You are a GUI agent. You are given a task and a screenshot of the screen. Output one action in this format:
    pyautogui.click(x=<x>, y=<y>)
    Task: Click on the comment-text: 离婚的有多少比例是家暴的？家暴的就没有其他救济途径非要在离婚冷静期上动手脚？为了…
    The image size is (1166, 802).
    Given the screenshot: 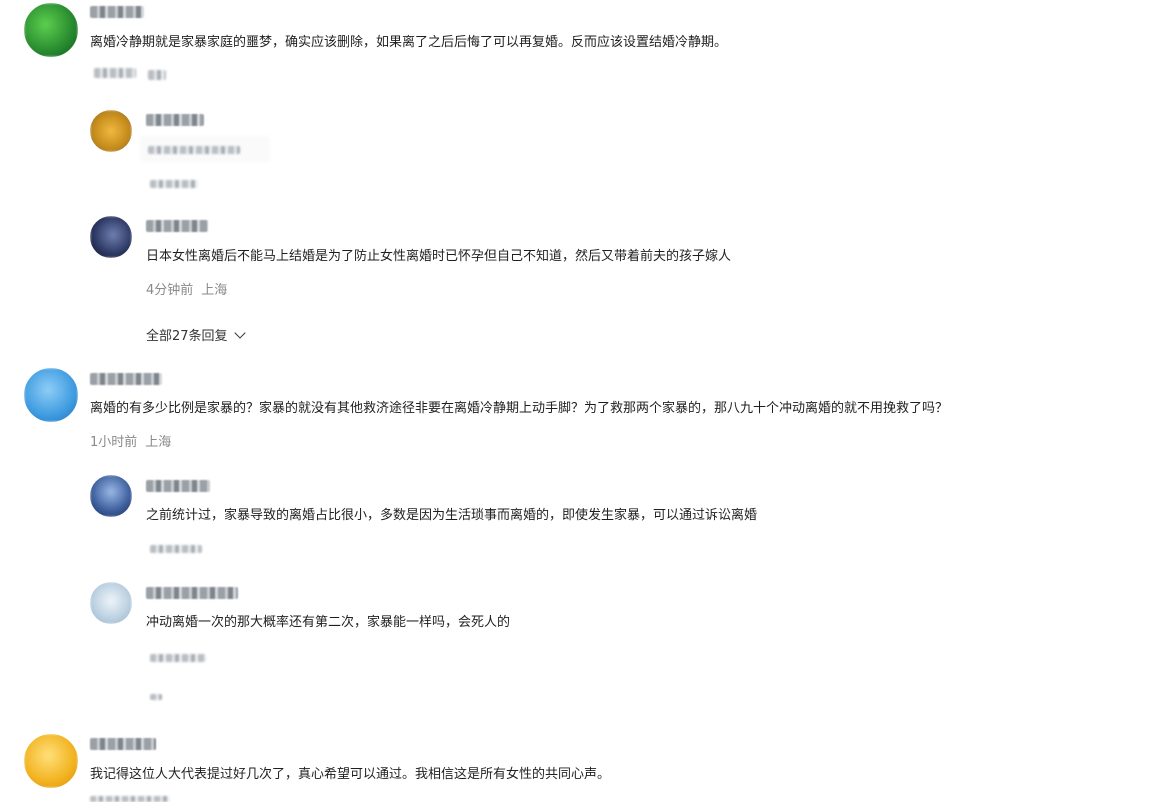 What is the action you would take?
    pyautogui.click(x=519, y=408)
    